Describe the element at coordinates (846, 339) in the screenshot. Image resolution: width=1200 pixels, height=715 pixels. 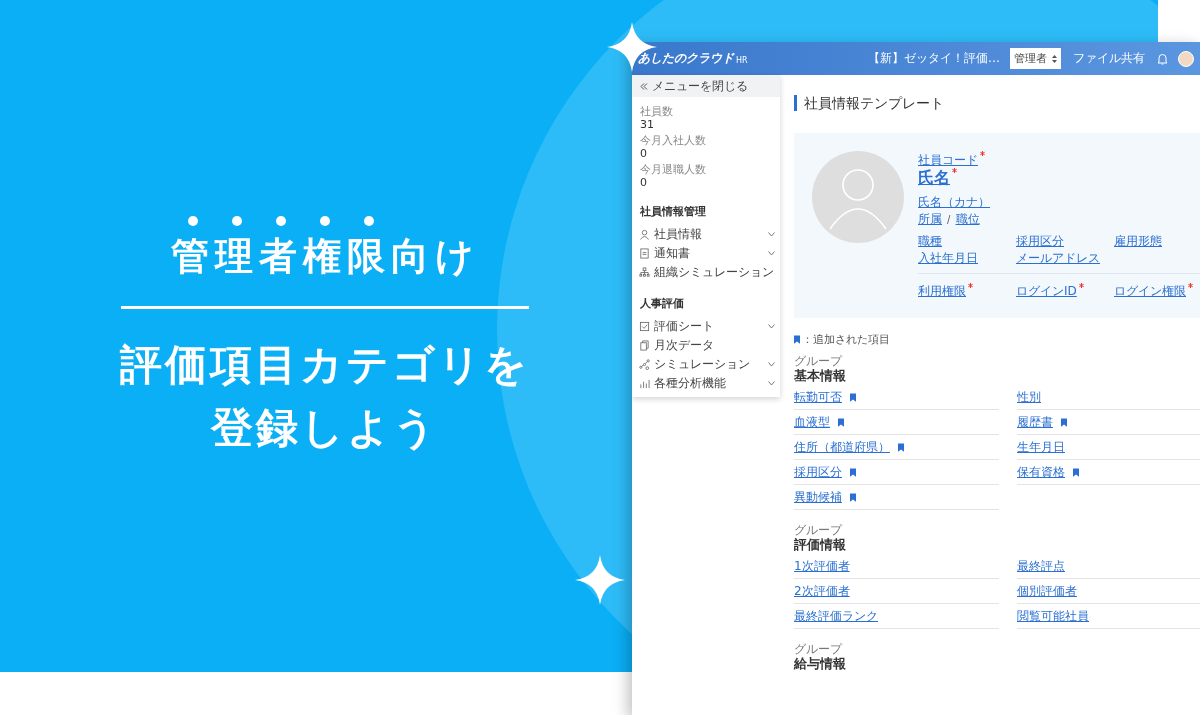
I see `legend-text: ：追加された項目` at that location.